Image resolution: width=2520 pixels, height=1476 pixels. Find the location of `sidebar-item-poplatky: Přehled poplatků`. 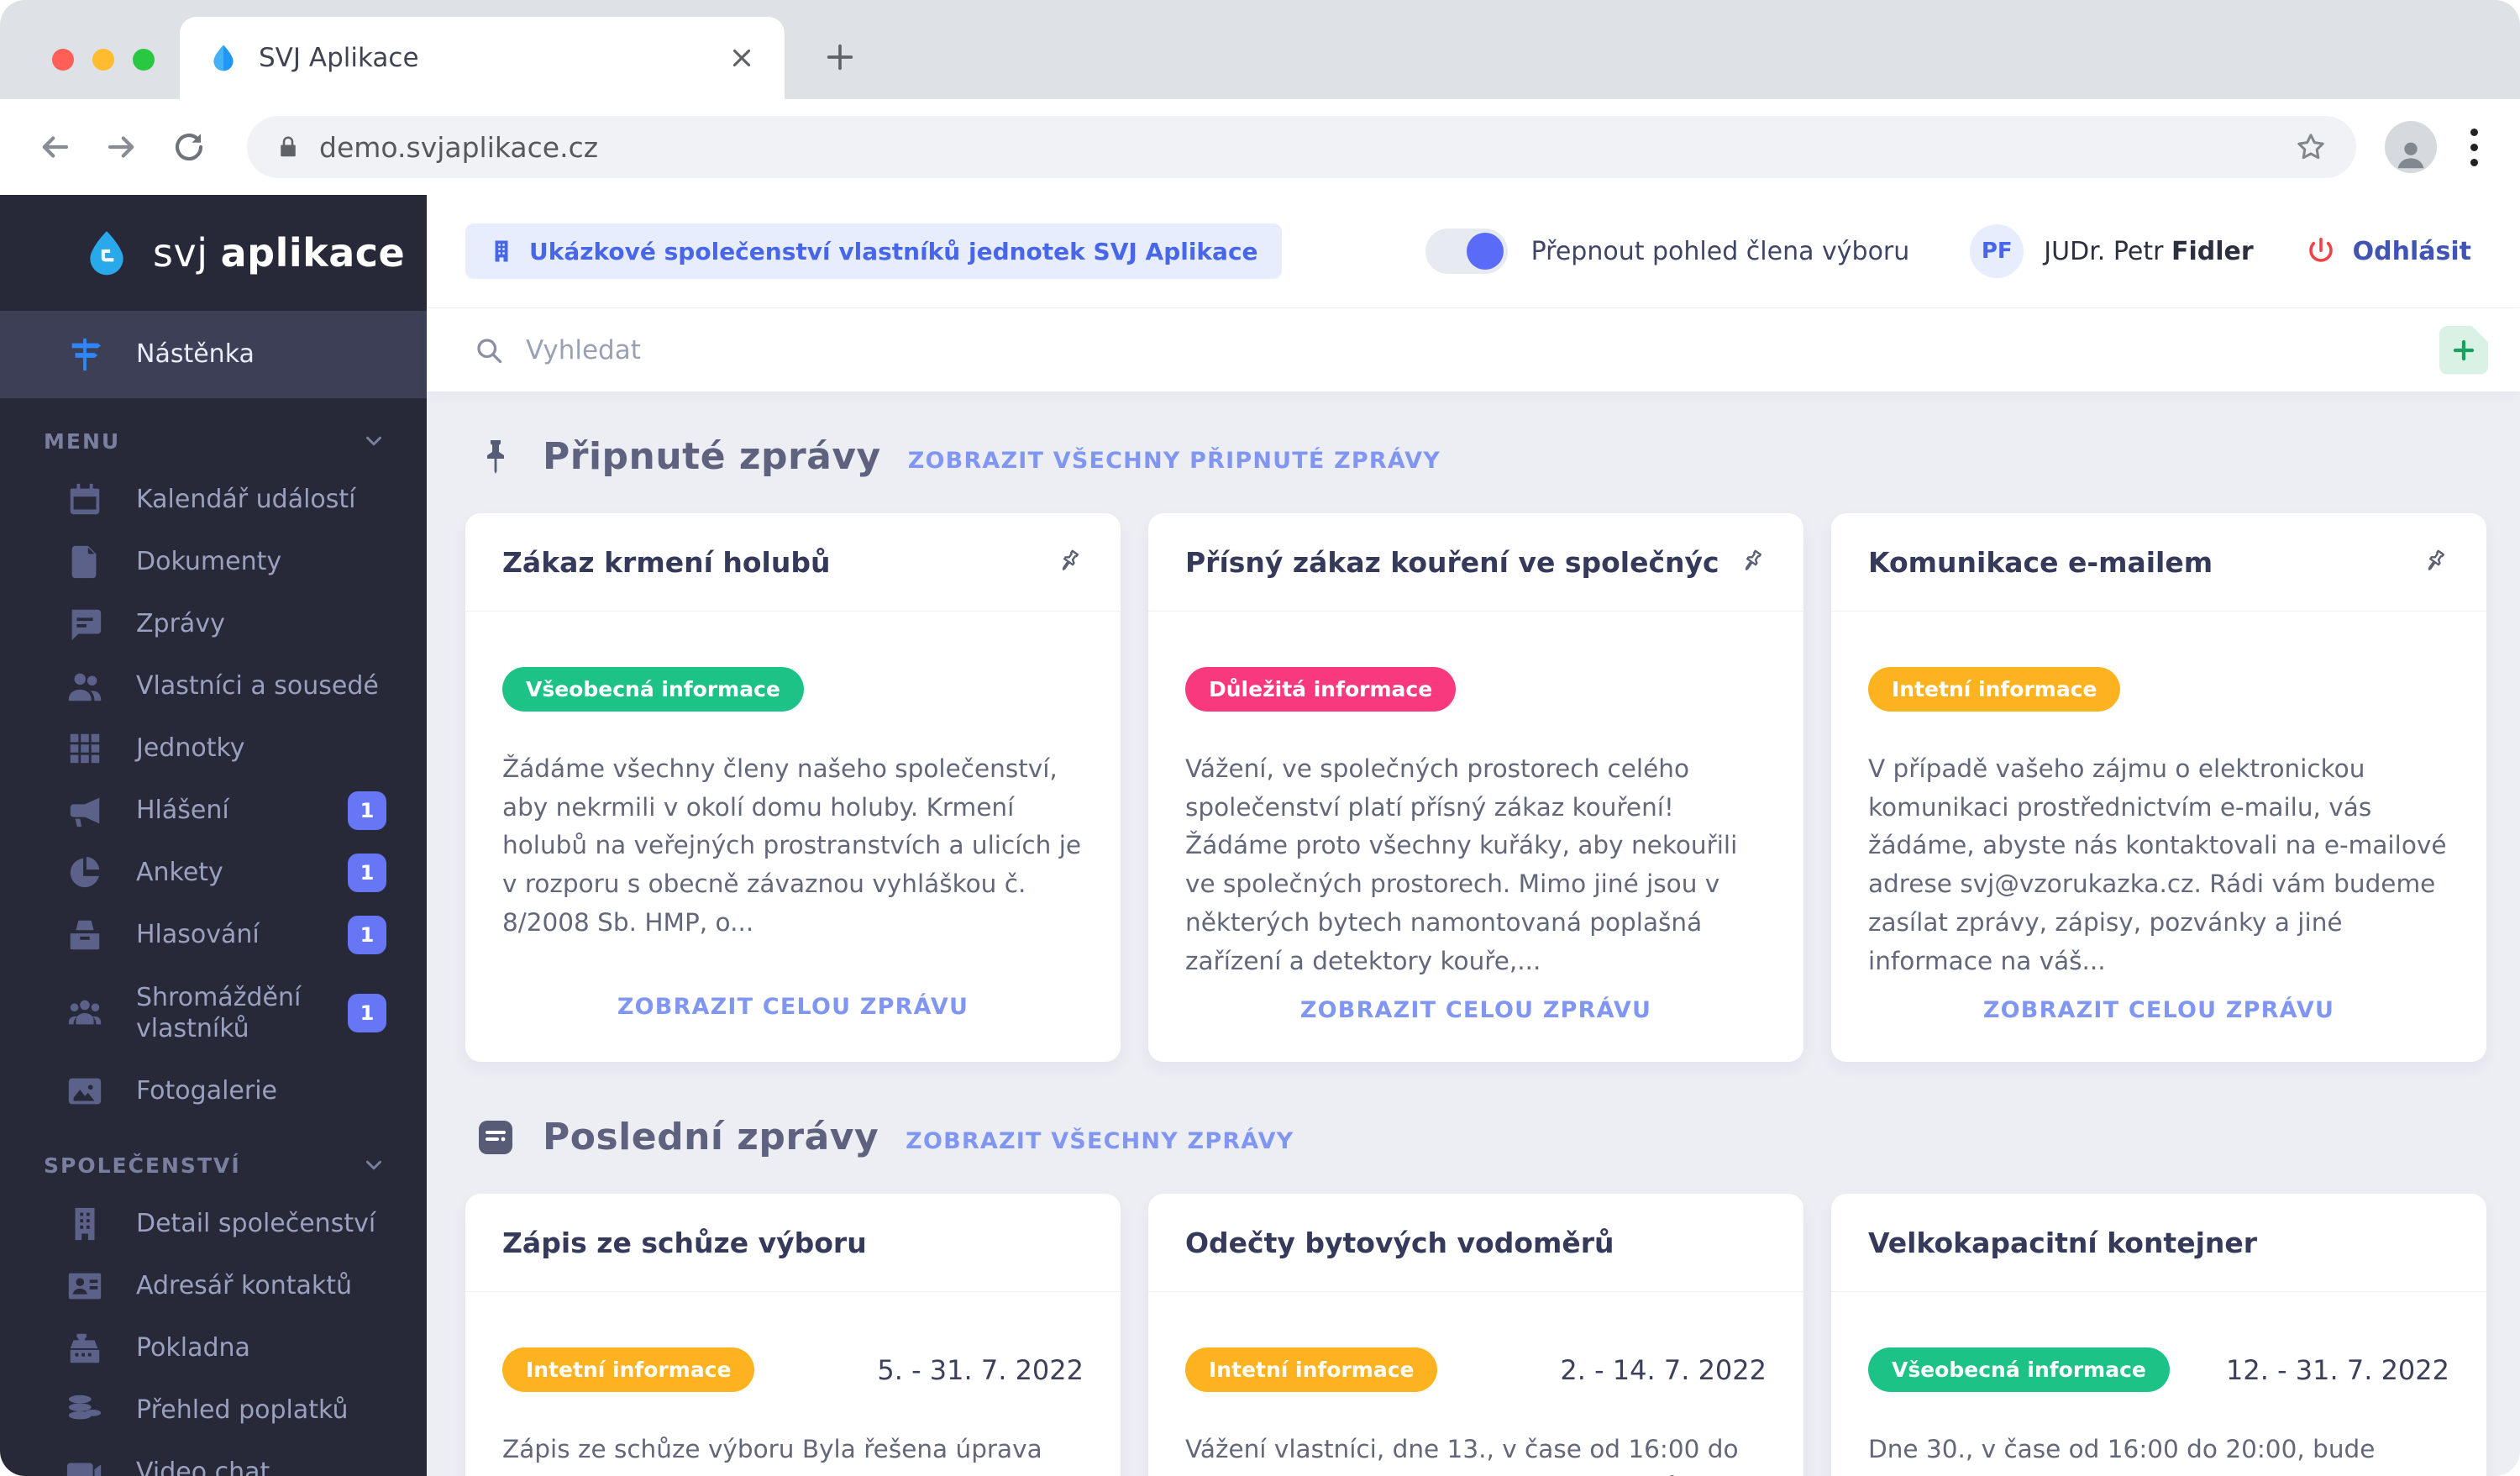

sidebar-item-poplatky: Přehled poplatků is located at coordinates (213, 1410).